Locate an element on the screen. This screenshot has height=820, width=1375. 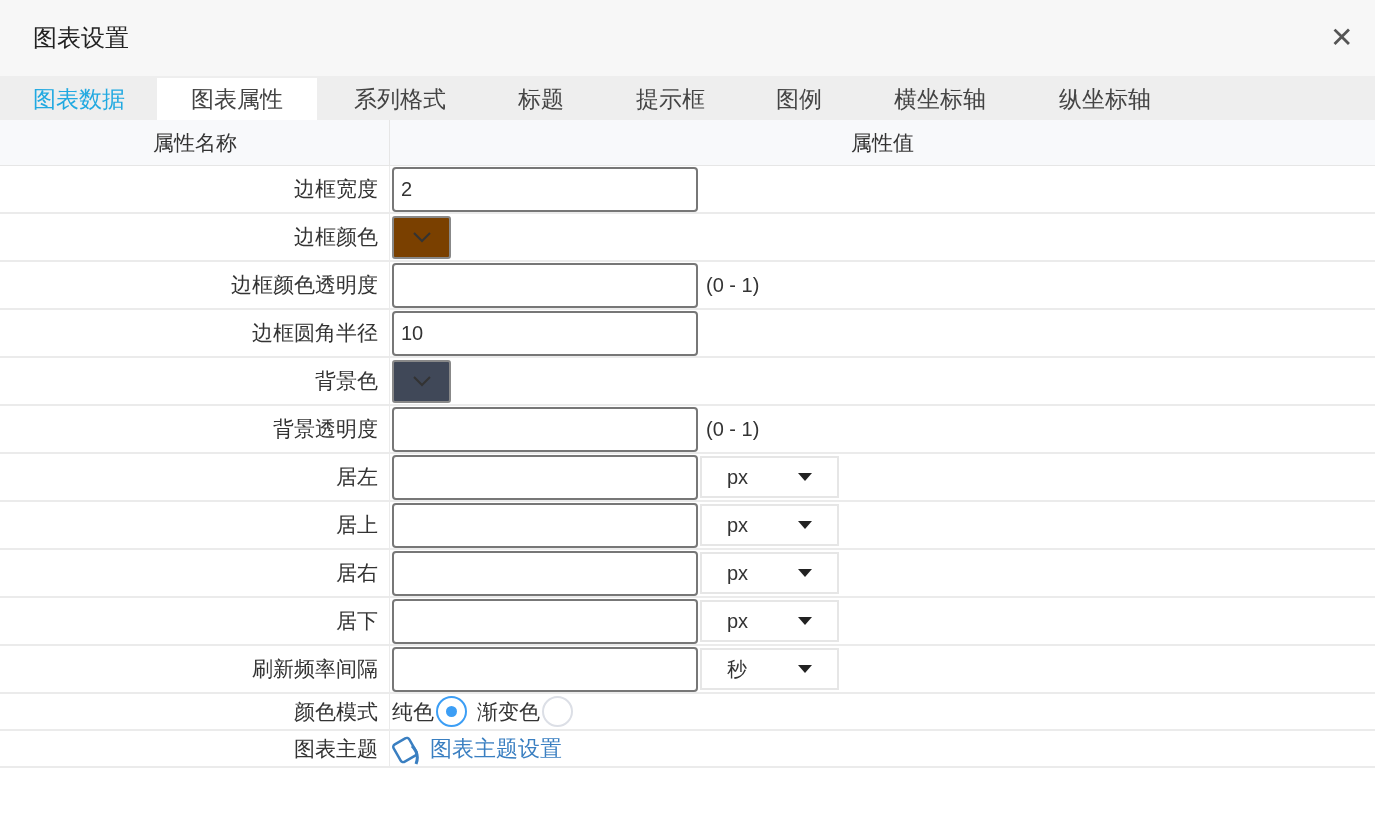
column-header: 属性名称 is located at coordinates (195, 142).